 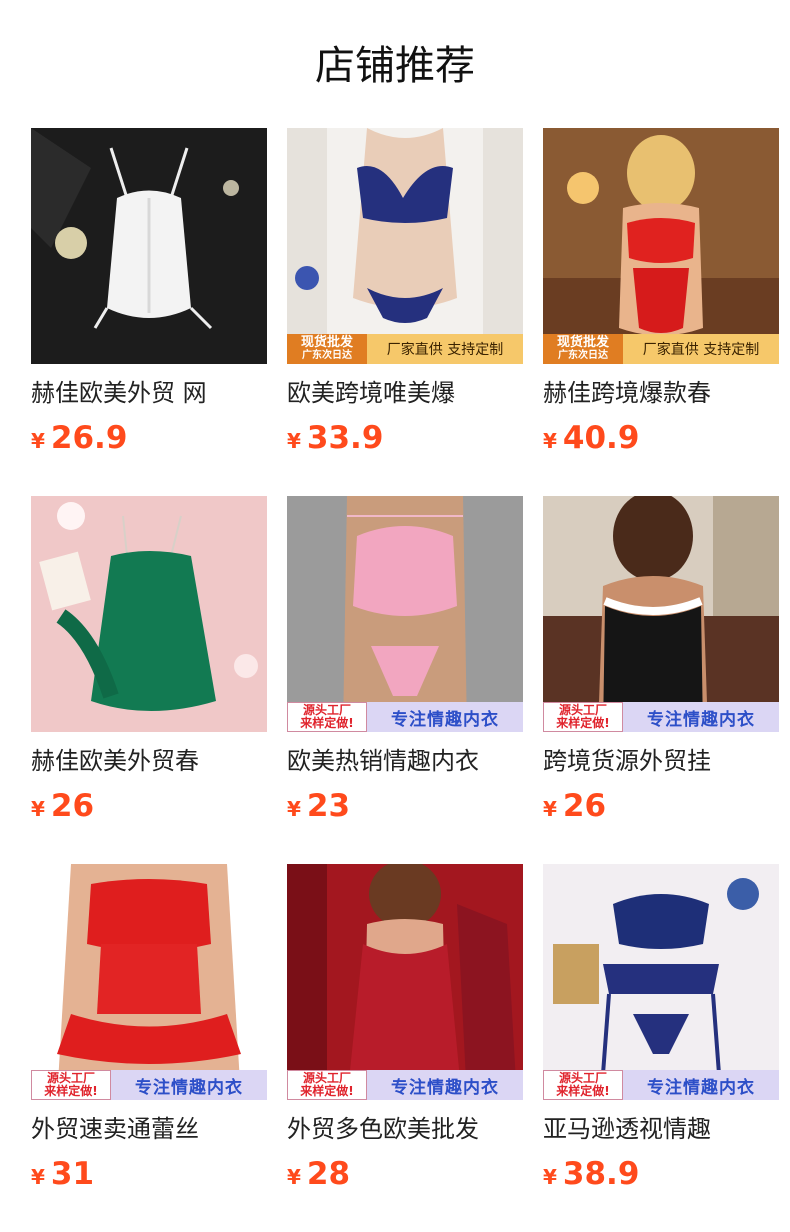 What do you see at coordinates (79, 438) in the screenshot?
I see `product-price: ¥26.9` at bounding box center [79, 438].